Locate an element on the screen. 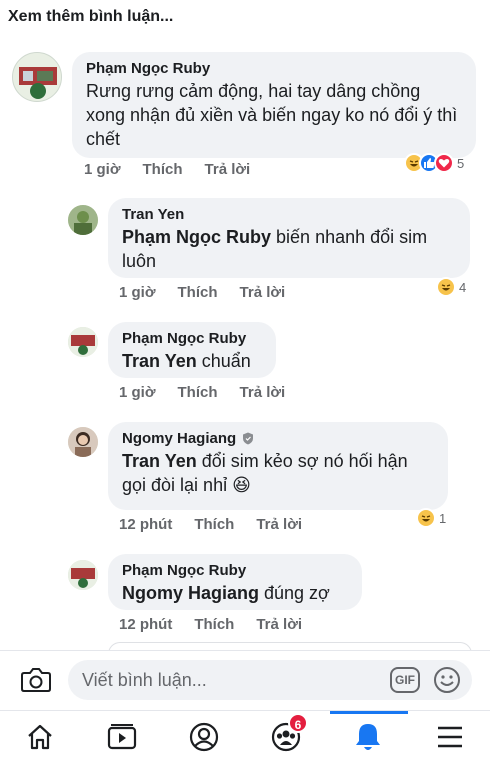  groups-badge: 6 is located at coordinates (298, 723).